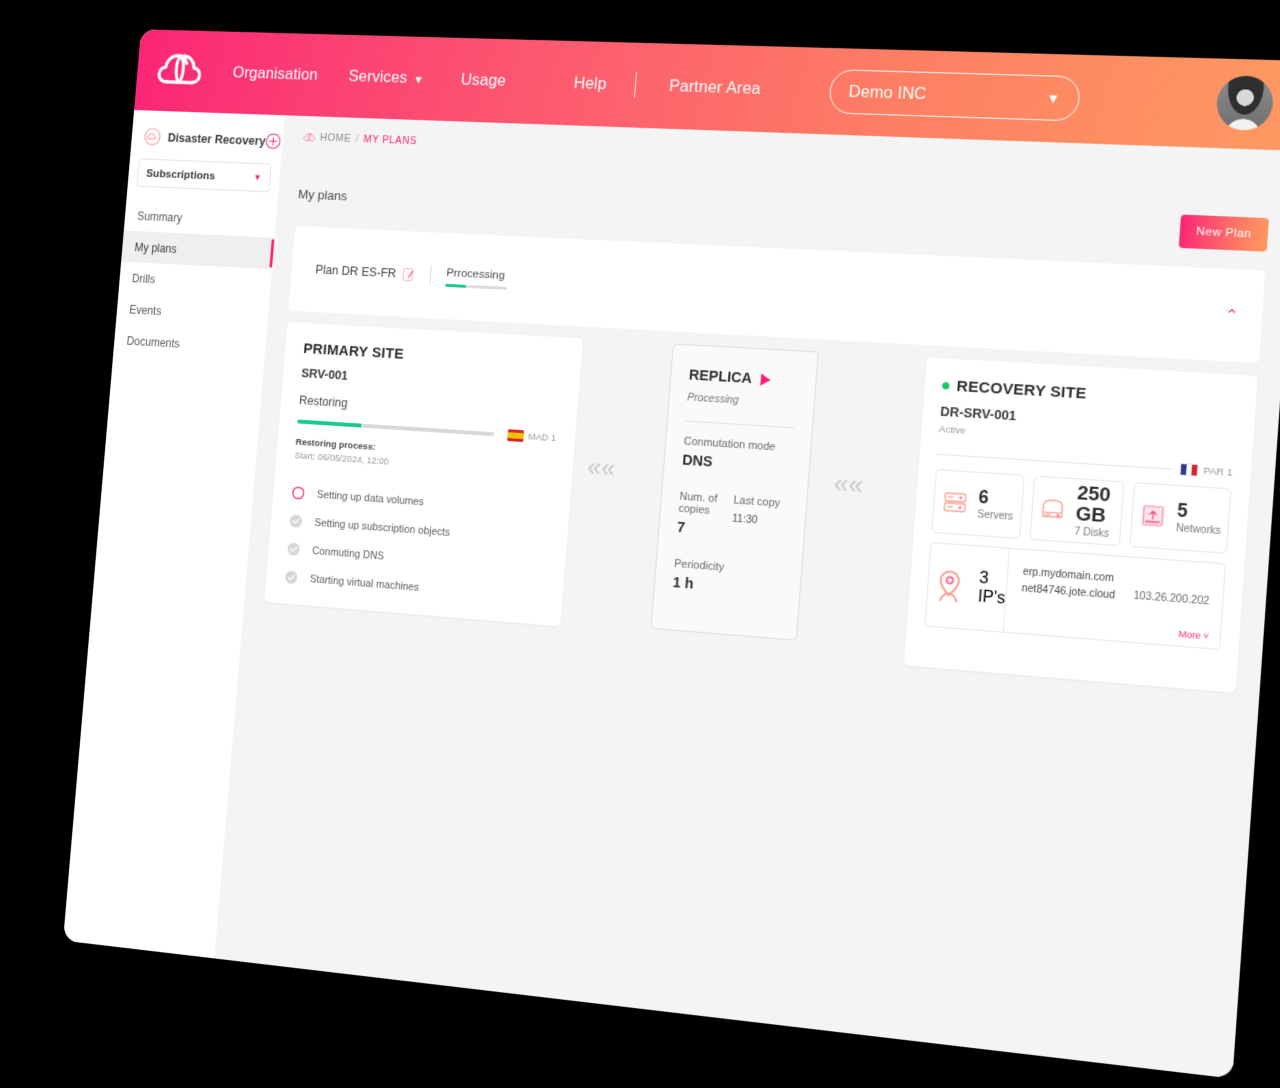  Describe the element at coordinates (145, 310) in the screenshot. I see `sidebar-item-label: Events` at that location.